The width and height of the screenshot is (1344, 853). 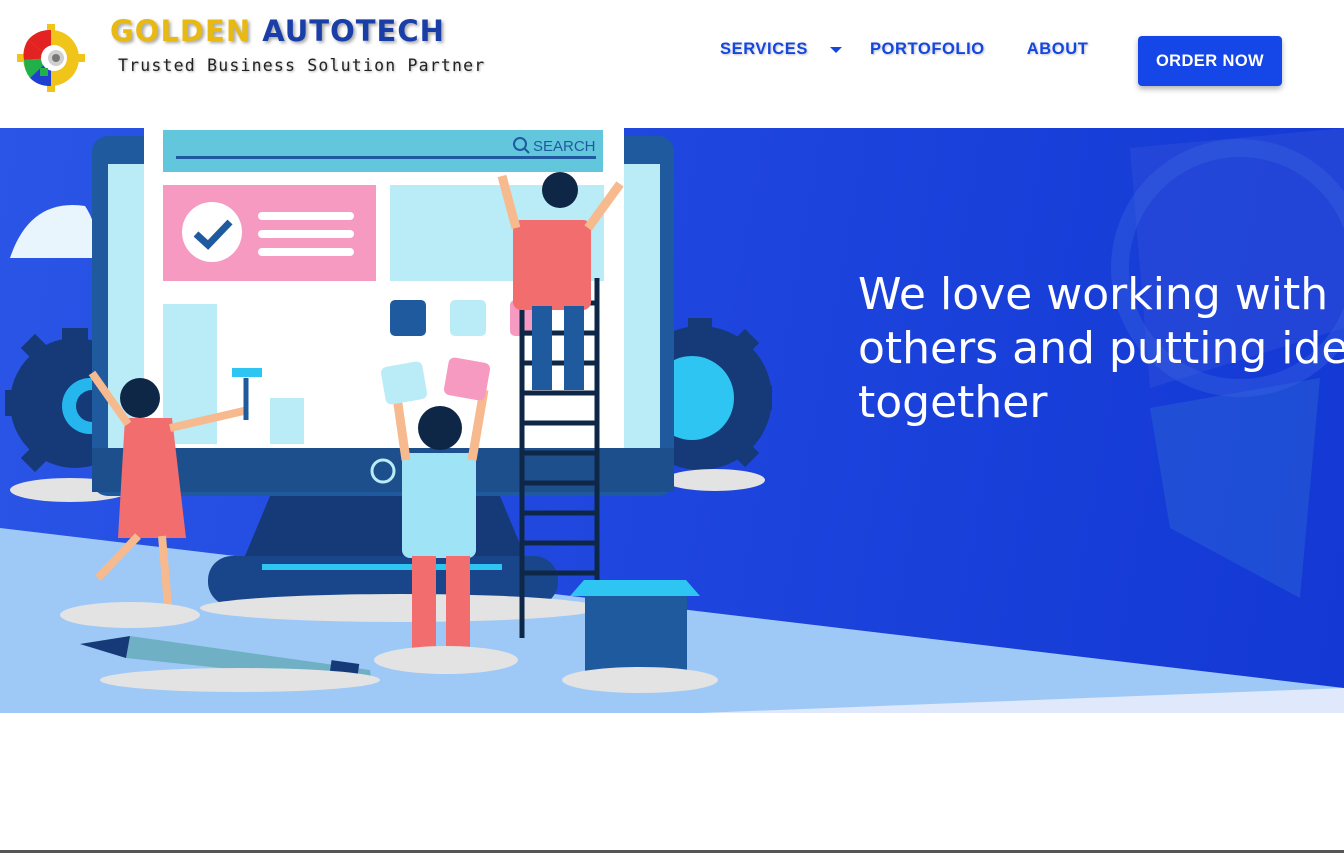 I want to click on hero-heading-line: We love working with, so click(x=1093, y=294).